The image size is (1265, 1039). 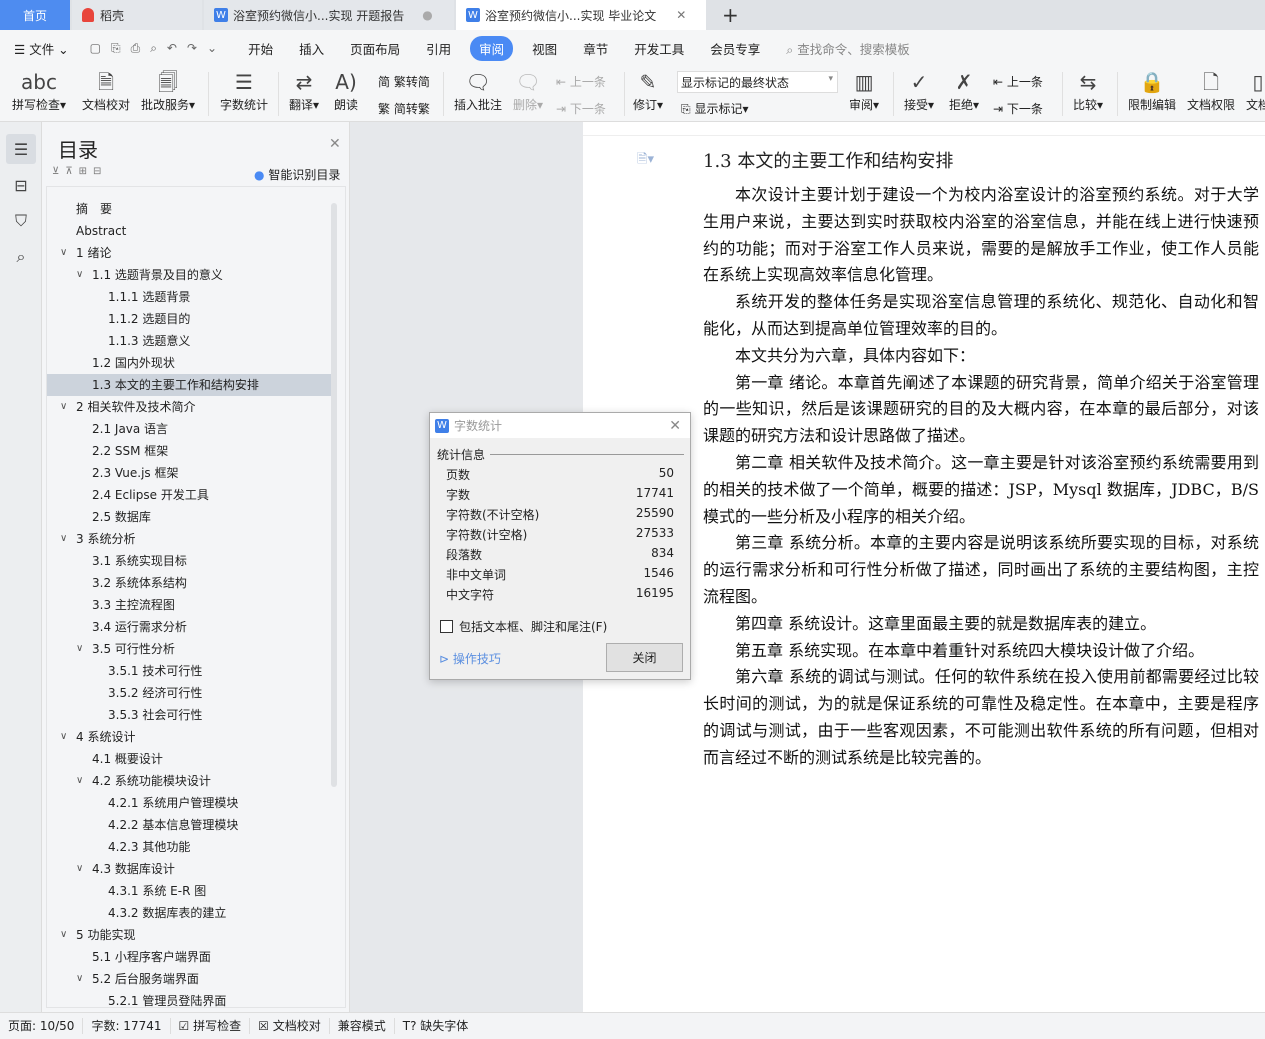 What do you see at coordinates (189, 737) in the screenshot?
I see `toc-item: ∨ 4 系统设计` at bounding box center [189, 737].